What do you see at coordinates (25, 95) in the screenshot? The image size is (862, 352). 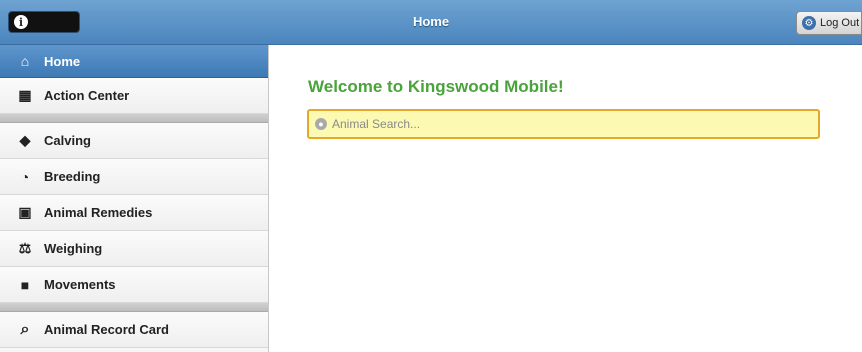 I see `calendar-icon: ▦` at bounding box center [25, 95].